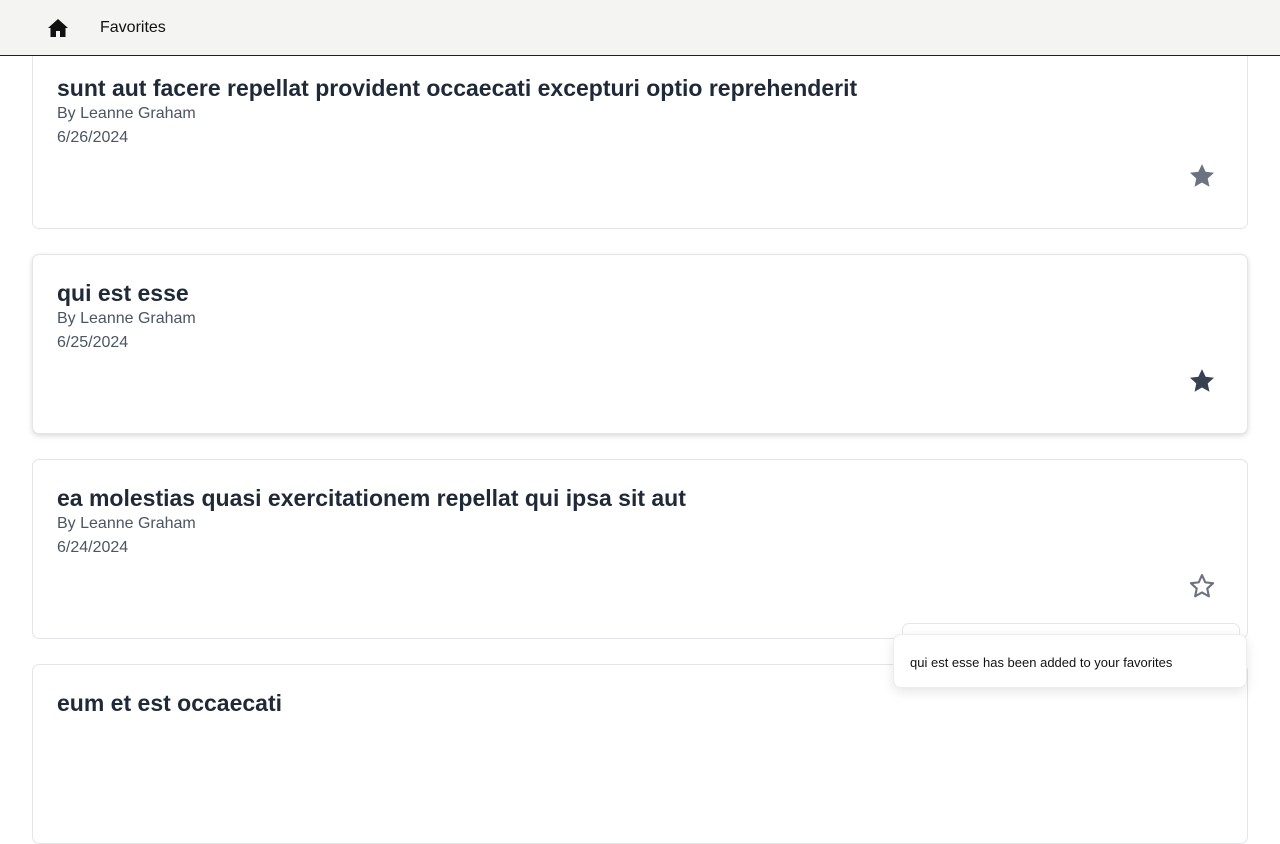  What do you see at coordinates (93, 137) in the screenshot?
I see `post-date: 6/26/2024` at bounding box center [93, 137].